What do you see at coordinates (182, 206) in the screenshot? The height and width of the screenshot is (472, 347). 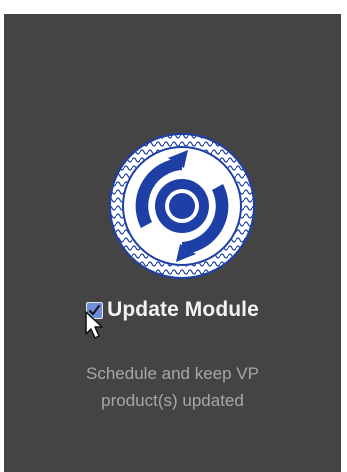 I see `update-module-logo-icon` at bounding box center [182, 206].